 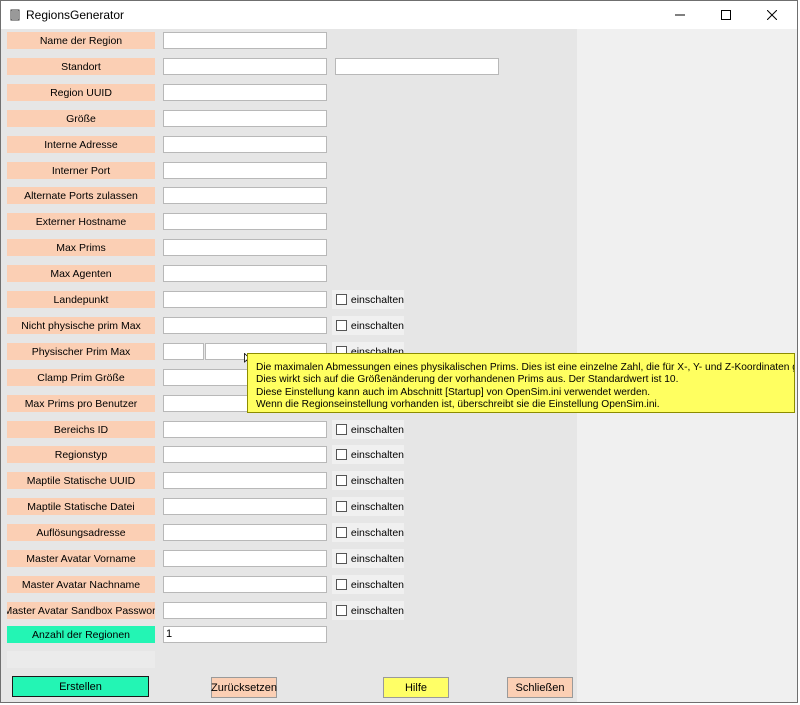 I want to click on field-label: Maptile Statische UUID, so click(x=81, y=480).